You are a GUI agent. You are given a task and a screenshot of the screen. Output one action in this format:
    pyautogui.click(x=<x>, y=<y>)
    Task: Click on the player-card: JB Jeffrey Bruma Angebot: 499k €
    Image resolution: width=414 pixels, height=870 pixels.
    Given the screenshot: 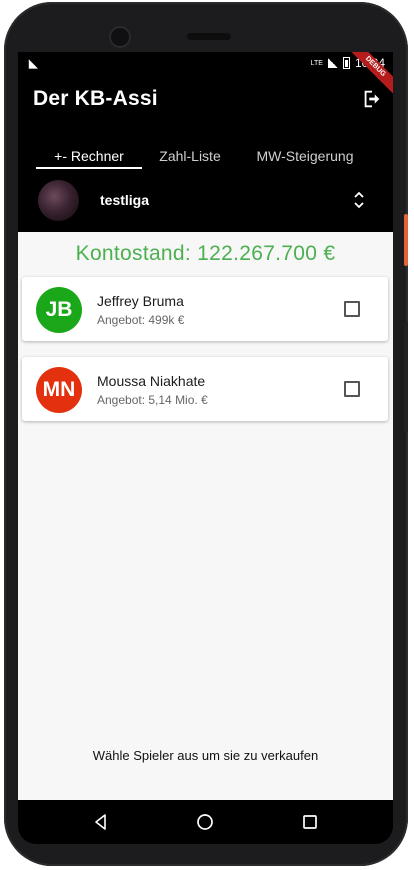 What is the action you would take?
    pyautogui.click(x=205, y=309)
    